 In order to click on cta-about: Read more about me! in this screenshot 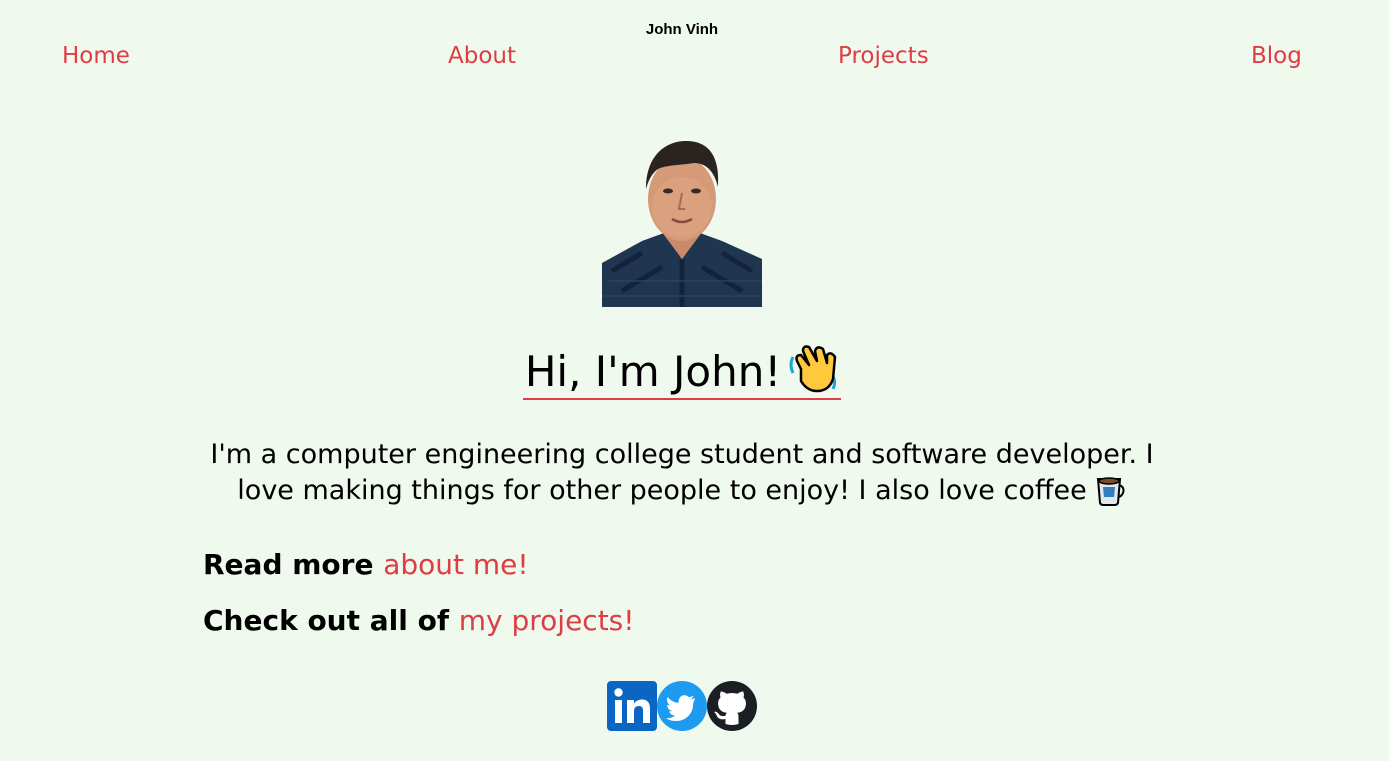, I will do `click(366, 564)`.